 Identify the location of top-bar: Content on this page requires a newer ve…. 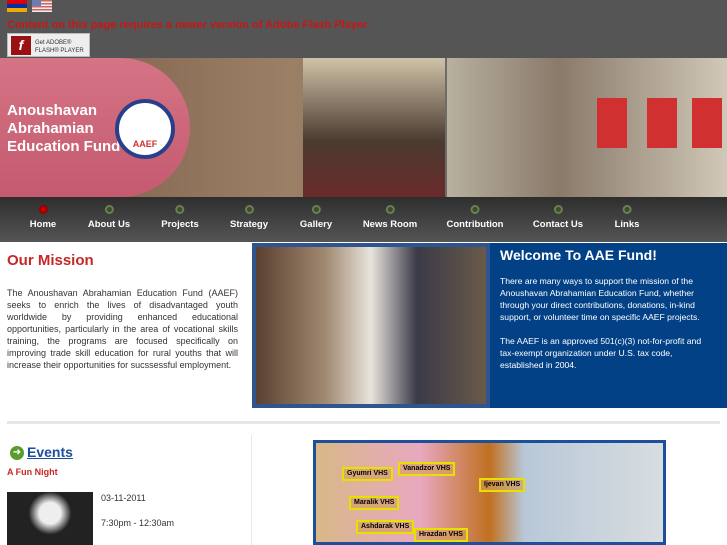
(363, 29).